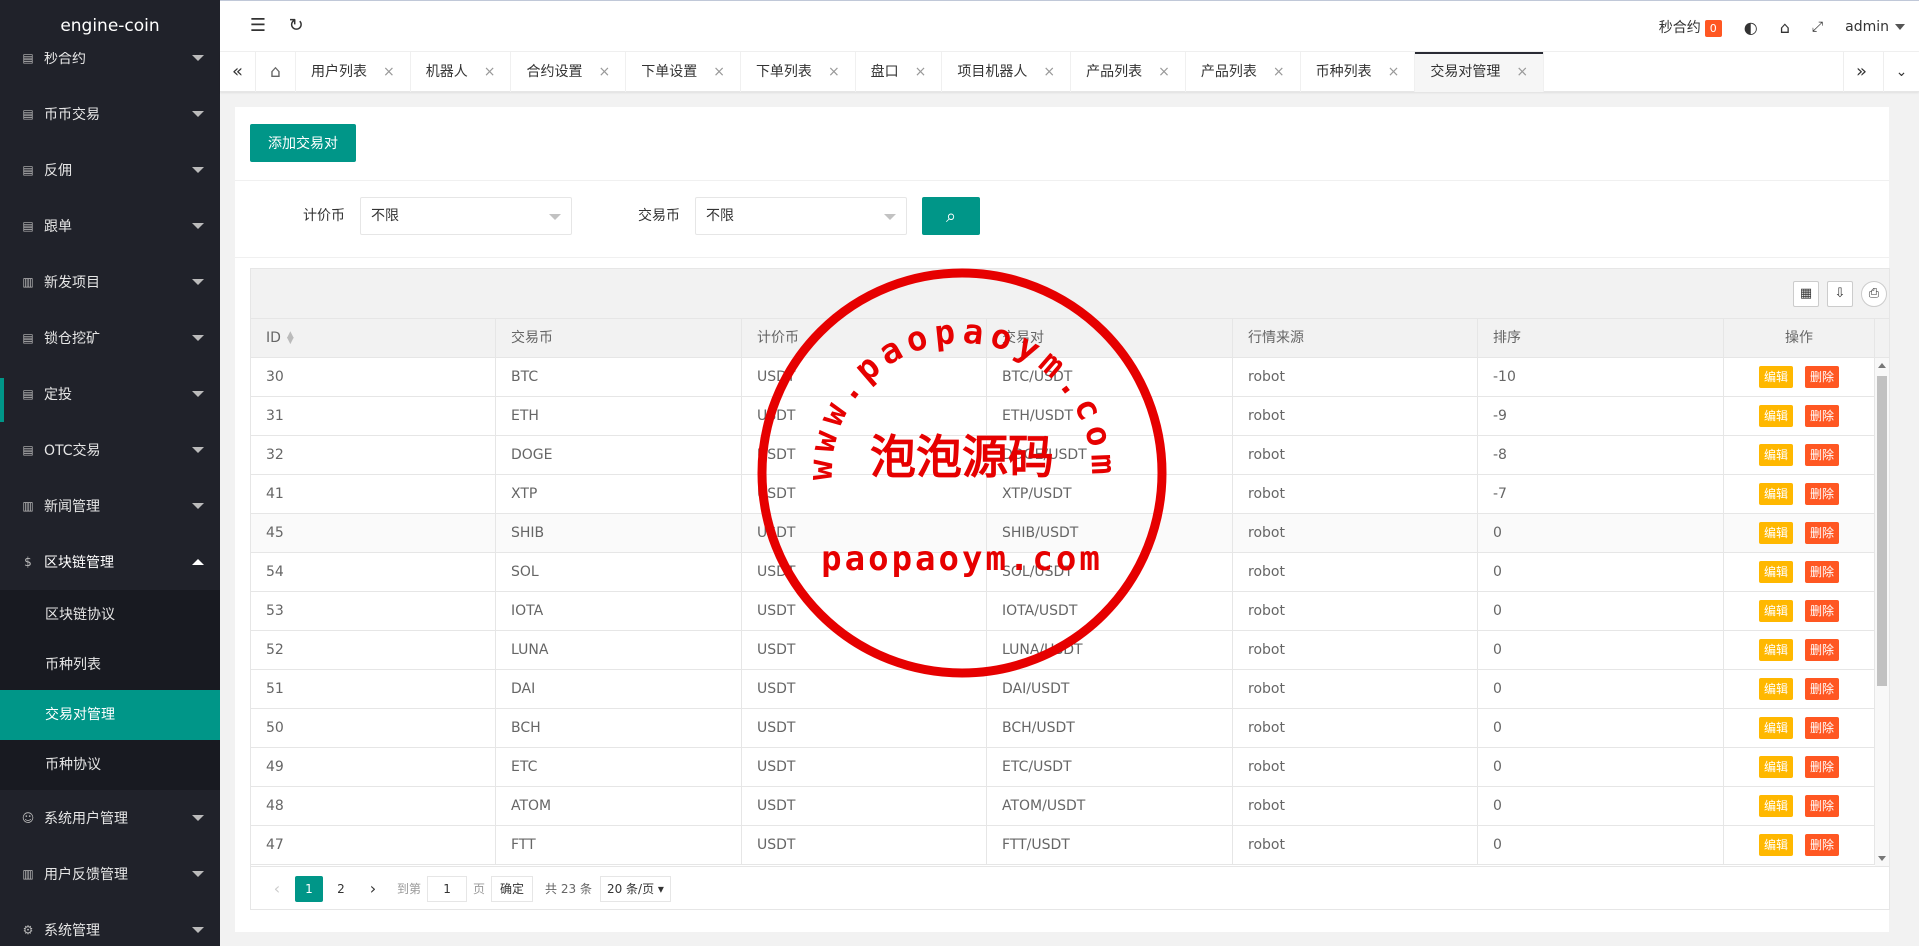 The width and height of the screenshot is (1919, 946). I want to click on vertical-scrollbar, so click(1882, 612).